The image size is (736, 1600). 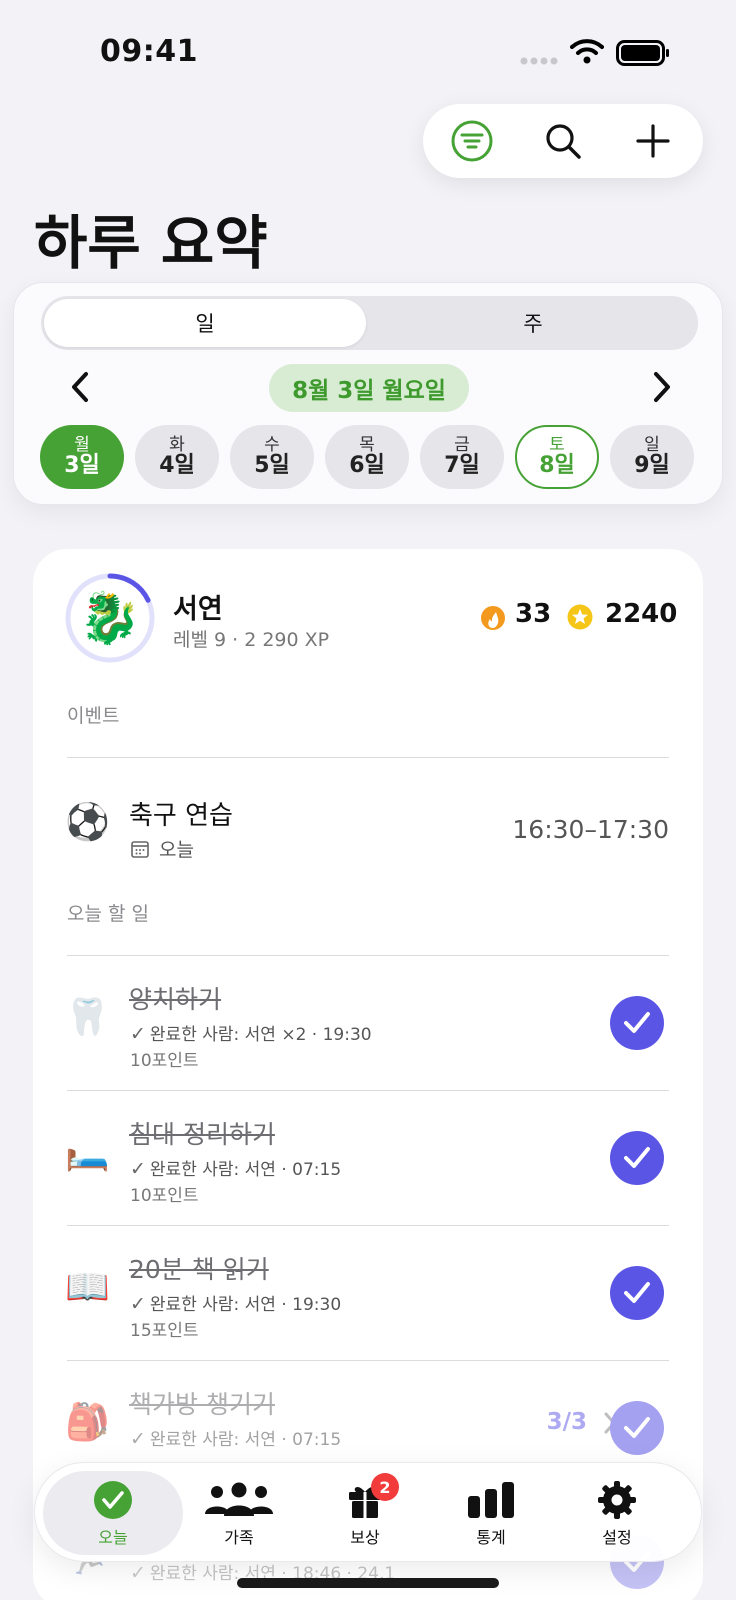 I want to click on tab-rewards: 2 보상, so click(x=365, y=1513).